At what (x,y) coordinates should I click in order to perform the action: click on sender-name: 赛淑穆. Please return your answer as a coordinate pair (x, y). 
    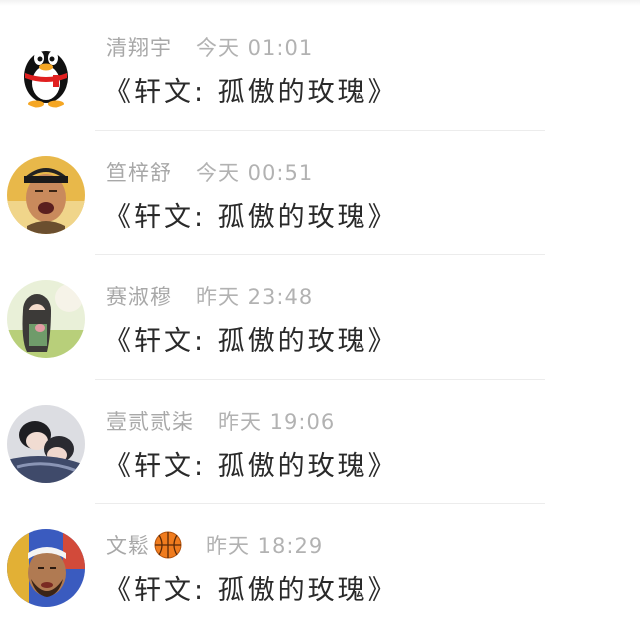
    Looking at the image, I should click on (139, 297).